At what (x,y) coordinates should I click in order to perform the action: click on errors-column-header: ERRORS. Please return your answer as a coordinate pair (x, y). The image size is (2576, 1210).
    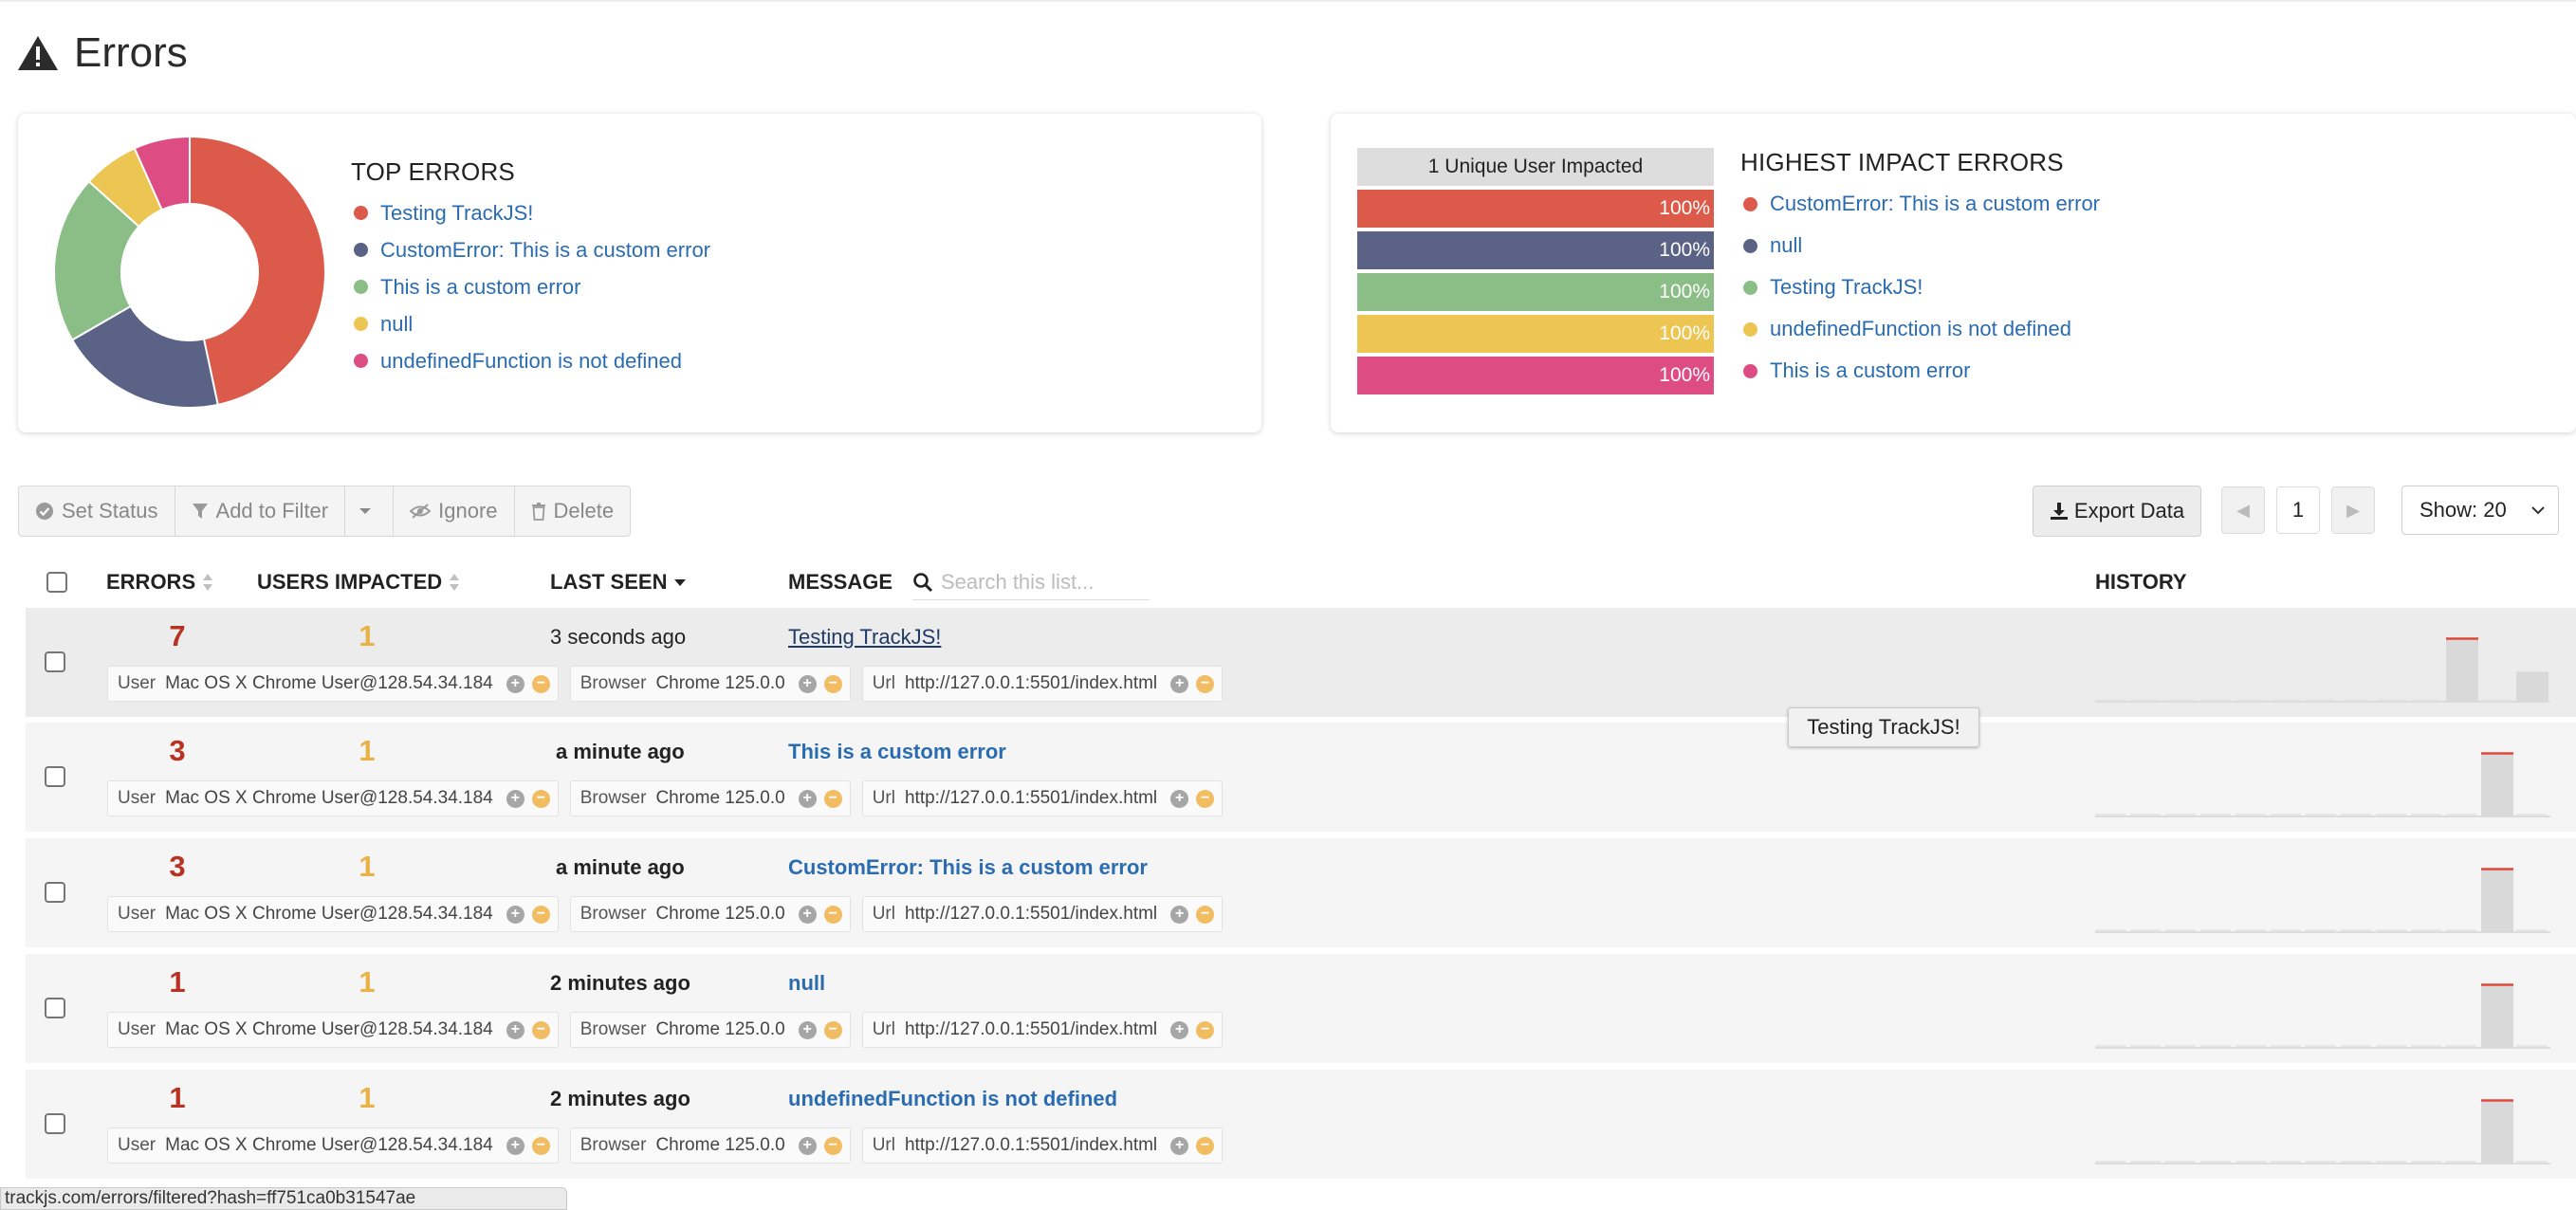
    Looking at the image, I should click on (159, 582).